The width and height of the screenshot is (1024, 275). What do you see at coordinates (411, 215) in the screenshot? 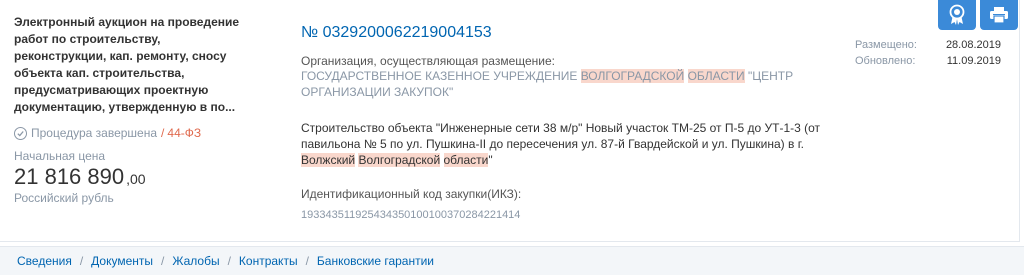
I see `ikz-code: 193343511925434350100100370284221414` at bounding box center [411, 215].